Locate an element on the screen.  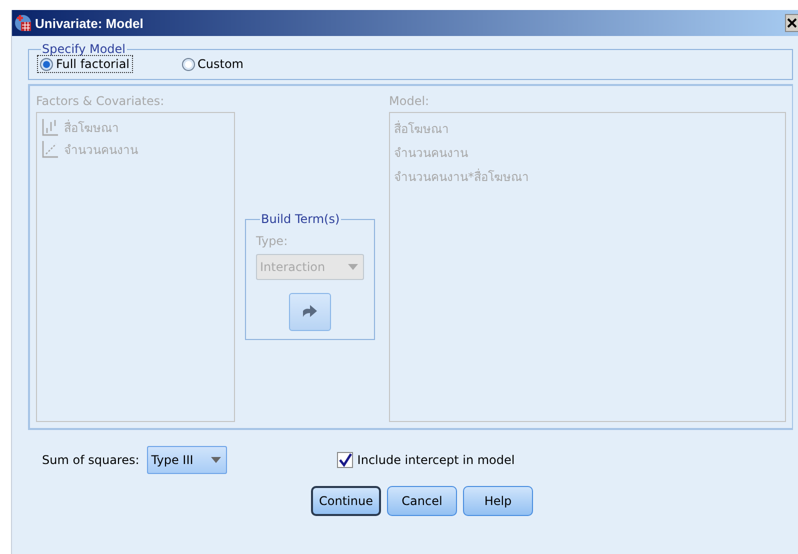
close-button is located at coordinates (791, 23).